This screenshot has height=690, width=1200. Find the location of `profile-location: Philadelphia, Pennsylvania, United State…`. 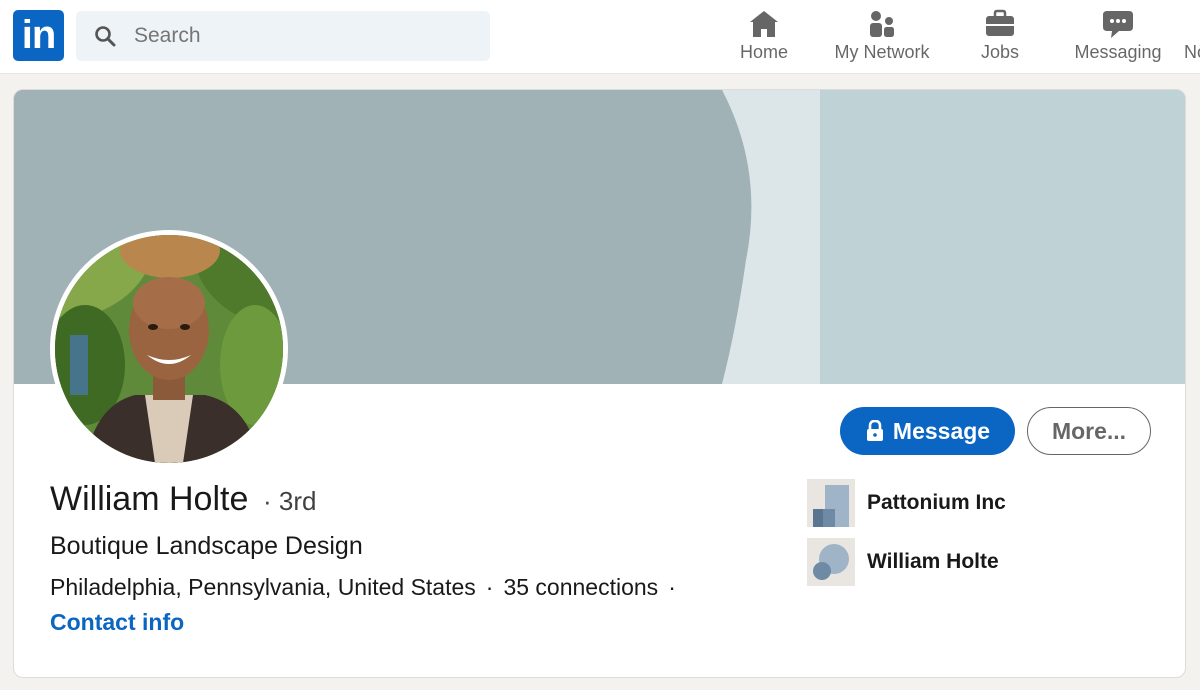

profile-location: Philadelphia, Pennsylvania, United State… is located at coordinates (263, 587).